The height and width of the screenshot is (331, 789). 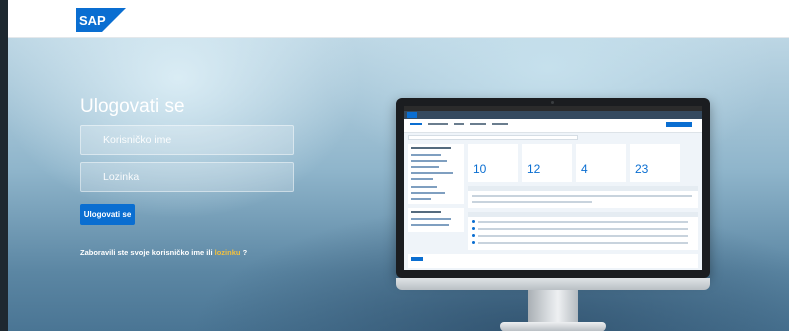 What do you see at coordinates (493, 163) in the screenshot?
I see `screen-kpi-tile: 10` at bounding box center [493, 163].